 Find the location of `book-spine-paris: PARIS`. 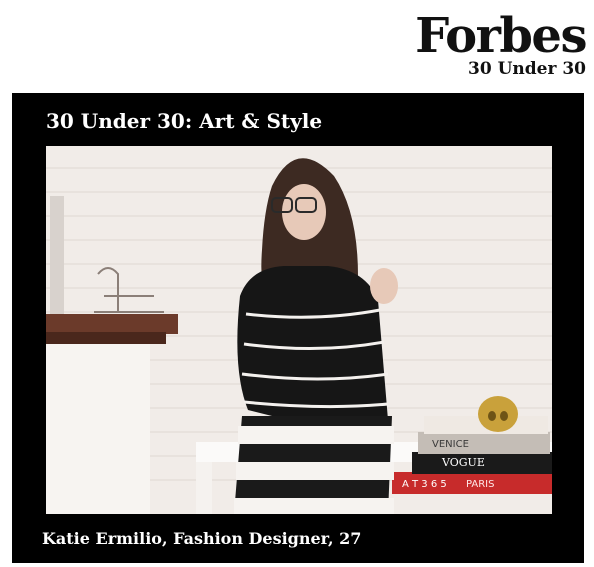

book-spine-paris: PARIS is located at coordinates (480, 484).